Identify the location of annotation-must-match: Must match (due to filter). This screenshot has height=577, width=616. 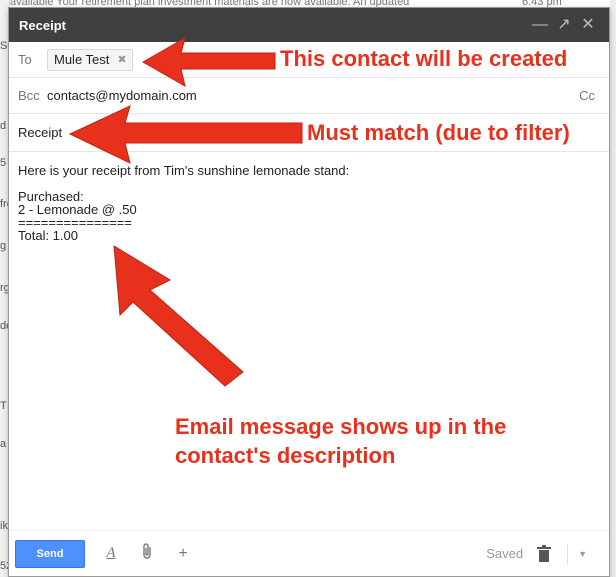
(438, 132).